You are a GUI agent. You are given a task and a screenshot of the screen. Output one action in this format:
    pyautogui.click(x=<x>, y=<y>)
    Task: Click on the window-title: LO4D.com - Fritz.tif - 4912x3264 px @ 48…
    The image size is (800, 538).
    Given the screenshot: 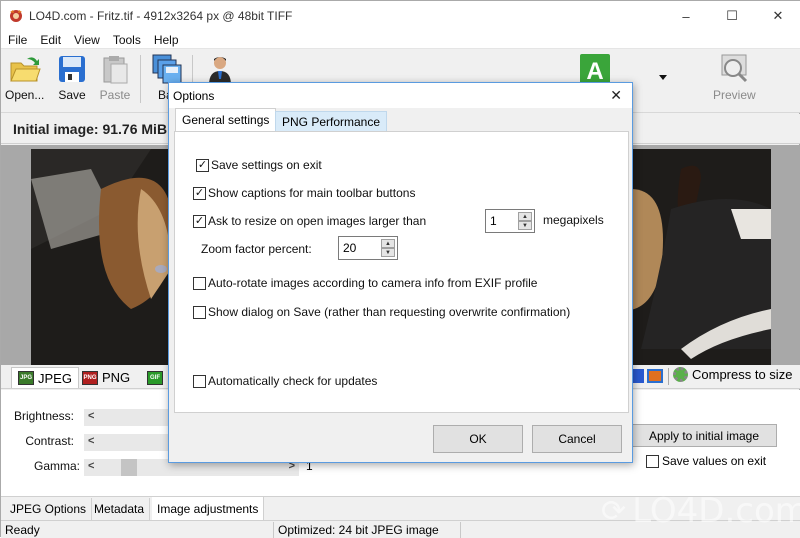 What is the action you would take?
    pyautogui.click(x=161, y=16)
    